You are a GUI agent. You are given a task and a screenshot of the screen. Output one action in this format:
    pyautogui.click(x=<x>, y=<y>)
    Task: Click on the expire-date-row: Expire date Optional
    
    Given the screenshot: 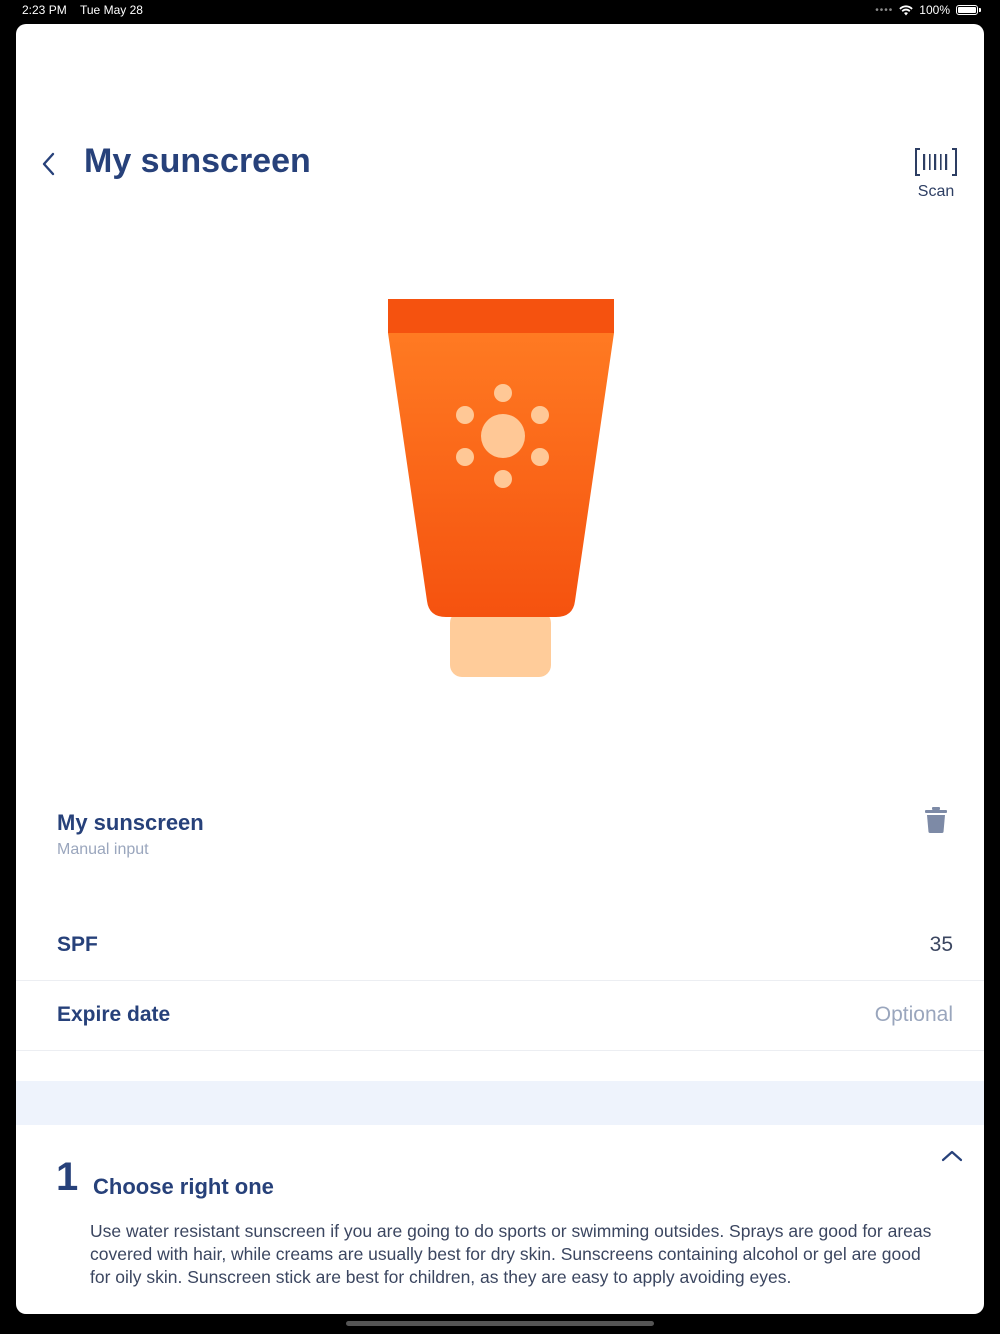 What is the action you would take?
    pyautogui.click(x=500, y=1016)
    